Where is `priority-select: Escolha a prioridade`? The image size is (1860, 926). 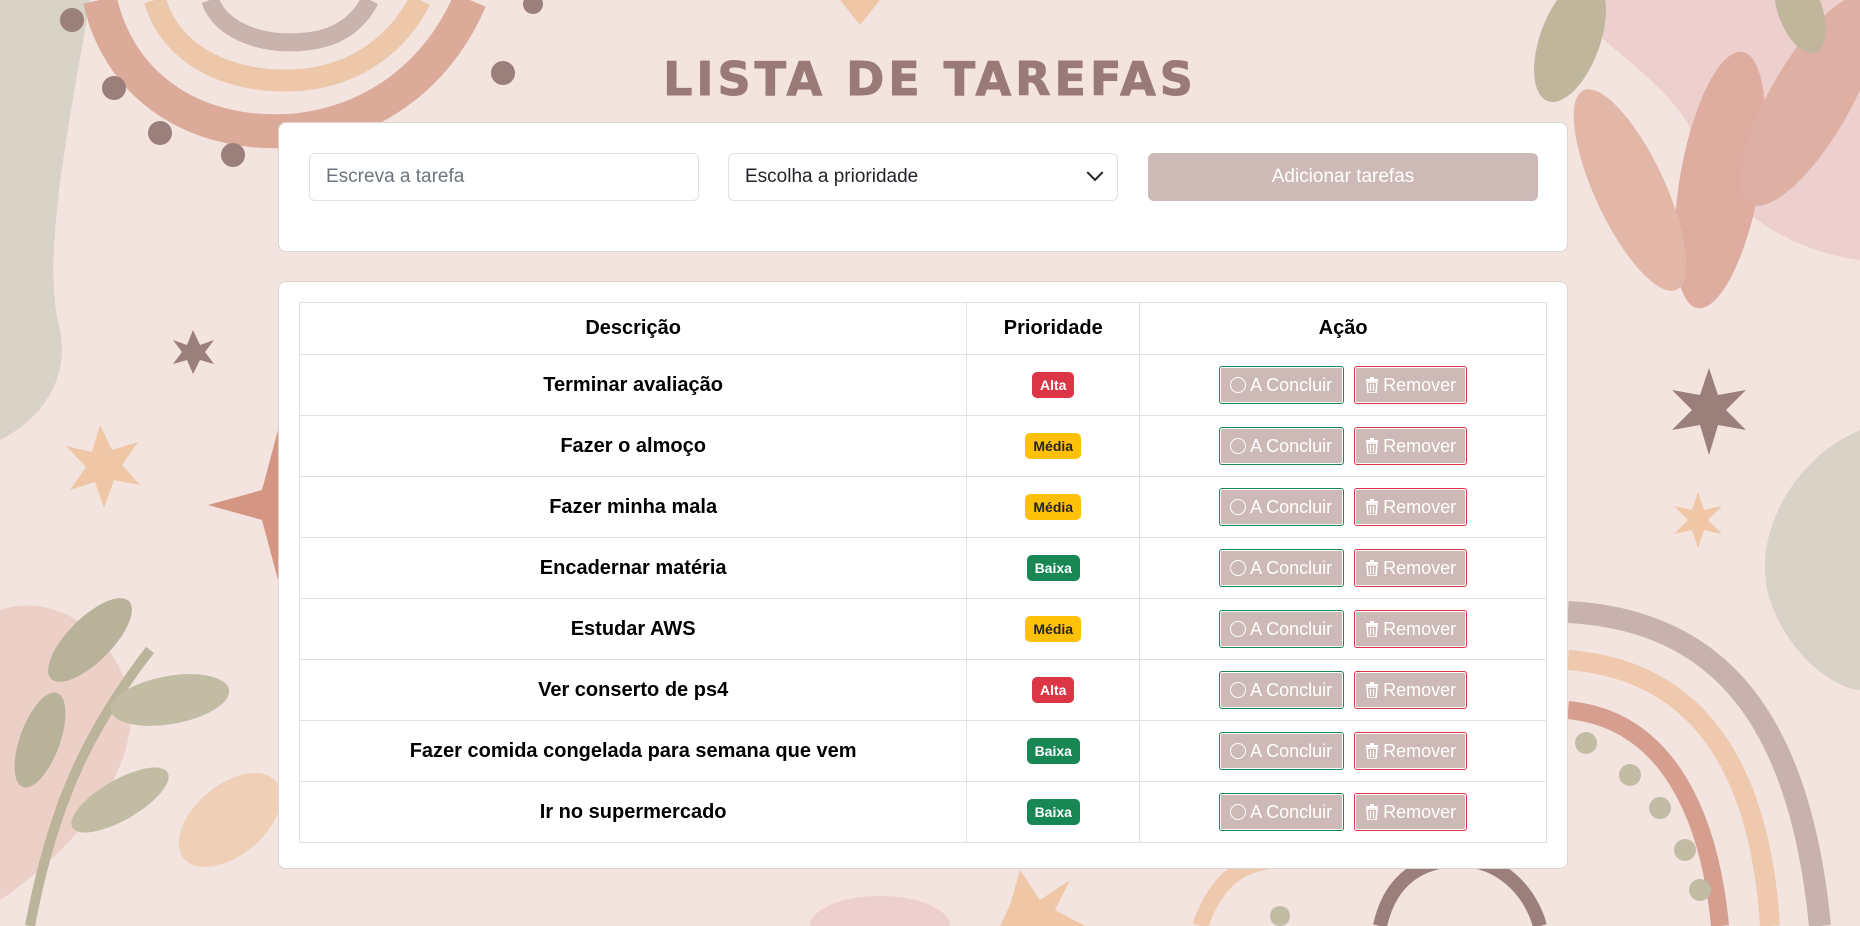
priority-select: Escolha a prioridade is located at coordinates (923, 177).